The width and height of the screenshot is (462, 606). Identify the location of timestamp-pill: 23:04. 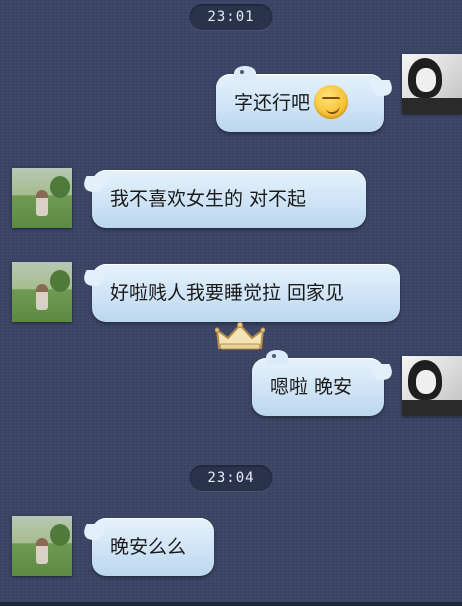
(231, 478).